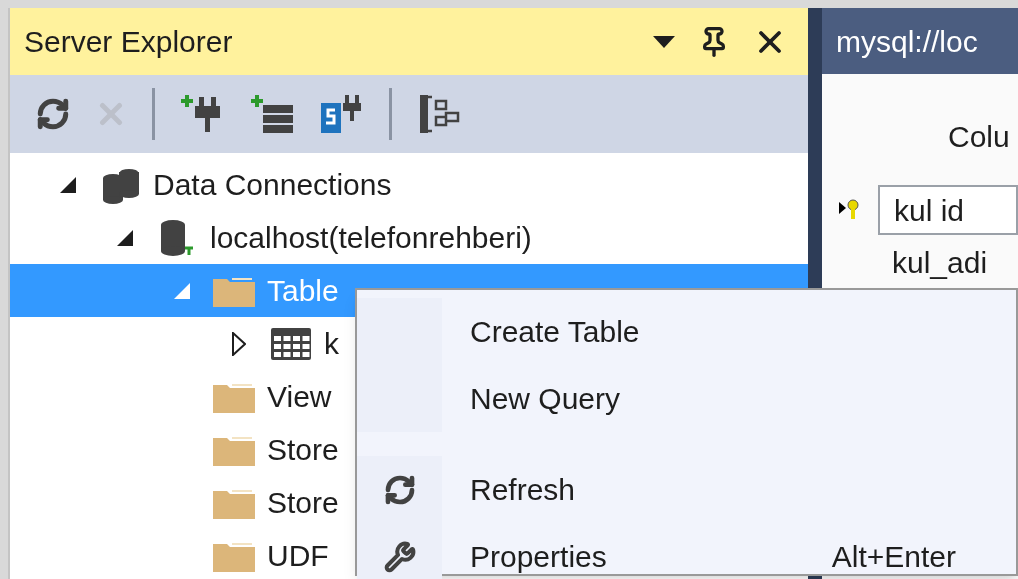  I want to click on shortcut-text: Alt+Enter, so click(893, 557).